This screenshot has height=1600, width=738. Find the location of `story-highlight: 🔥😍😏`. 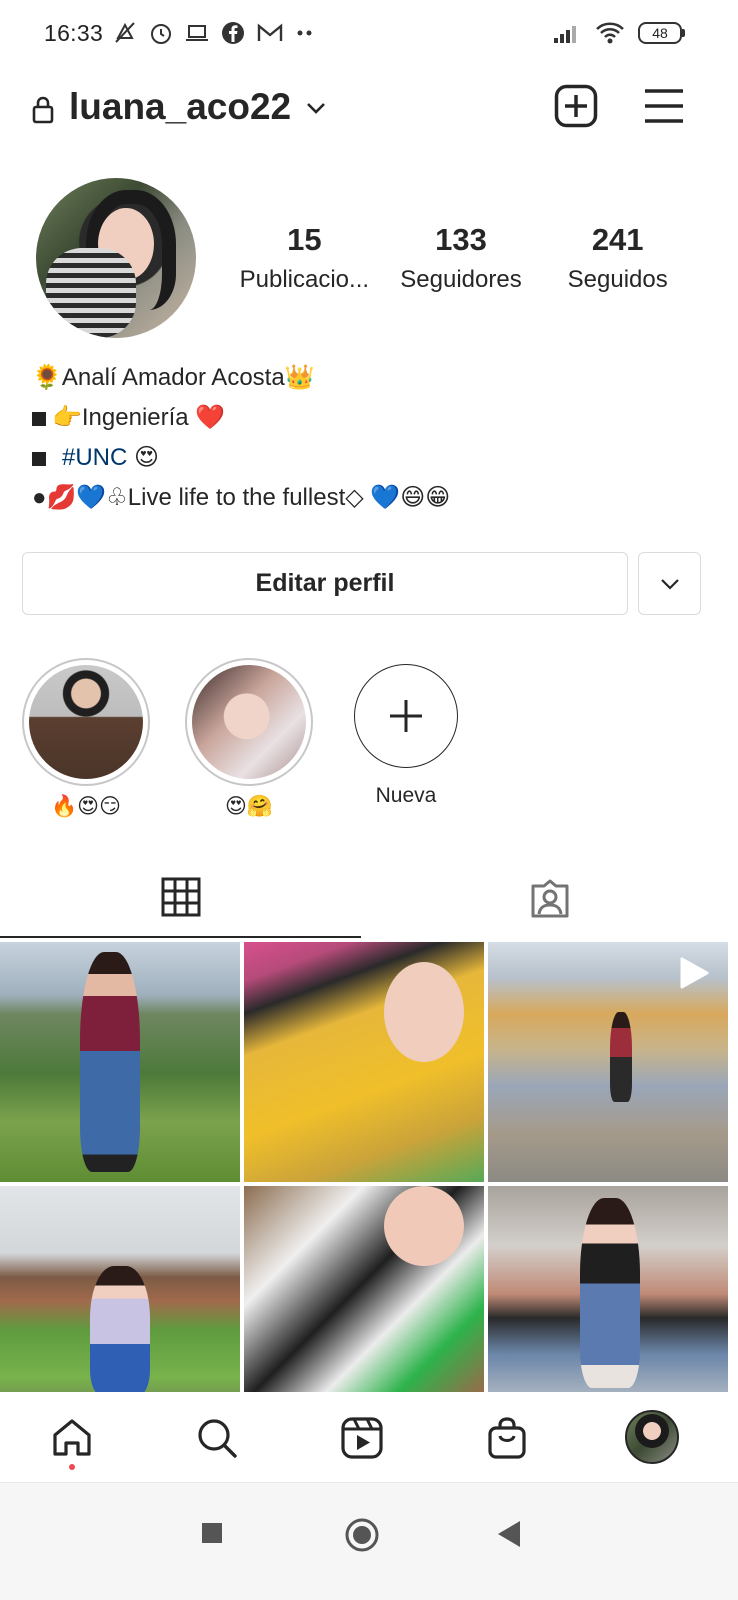

story-highlight: 🔥😍😏 is located at coordinates (86, 740).